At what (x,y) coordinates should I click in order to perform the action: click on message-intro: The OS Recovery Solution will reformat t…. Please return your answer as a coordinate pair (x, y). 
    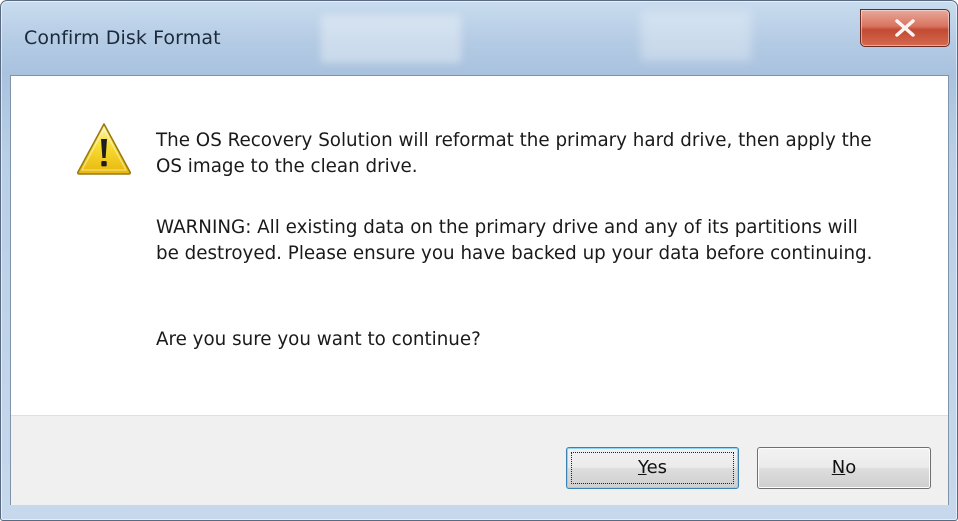
    Looking at the image, I should click on (514, 153).